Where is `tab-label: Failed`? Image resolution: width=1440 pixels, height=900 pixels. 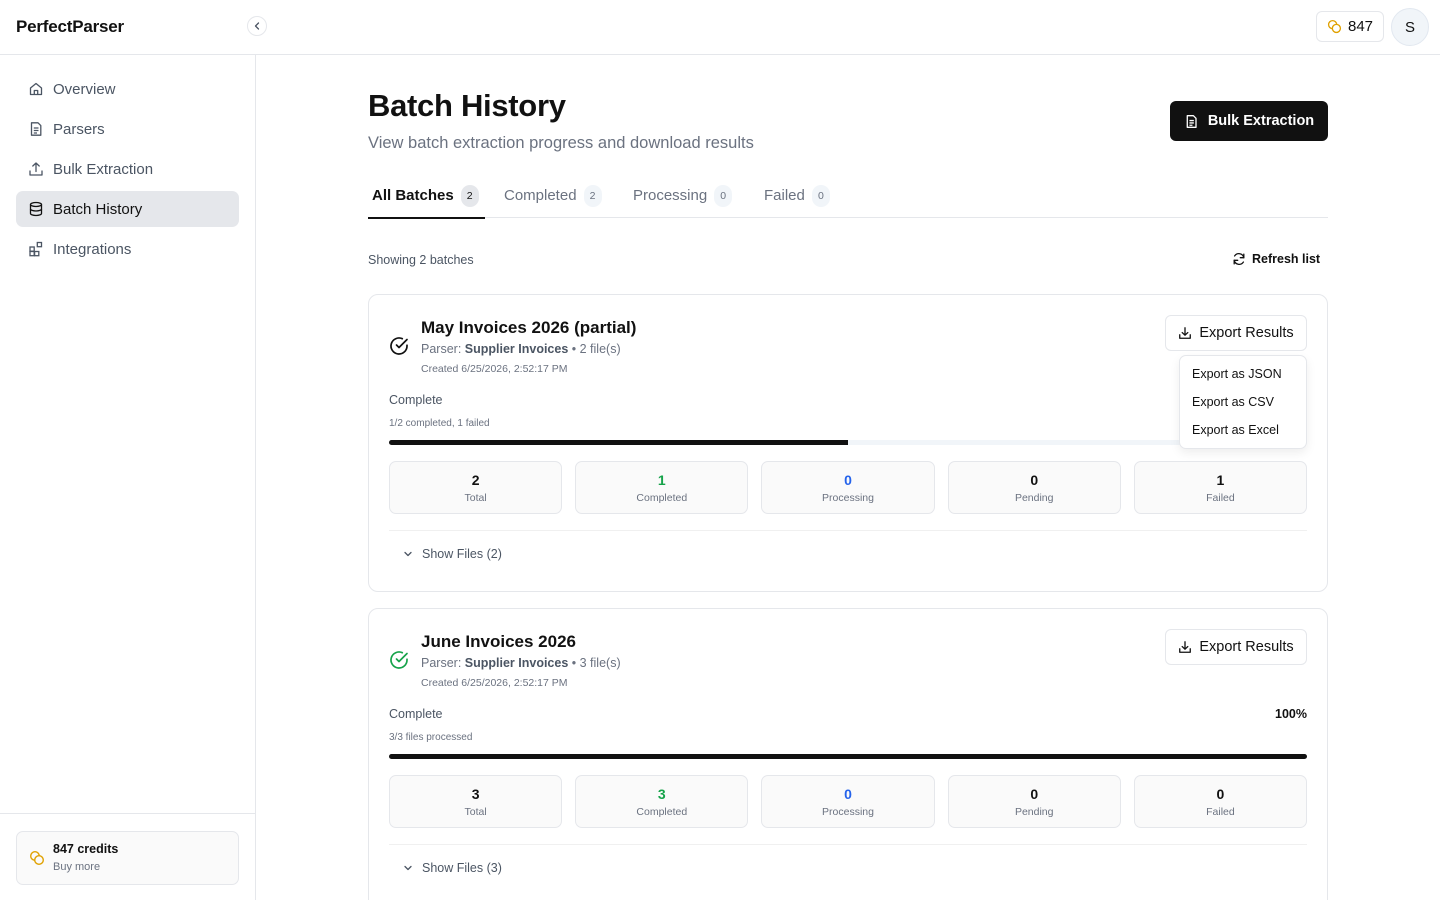
tab-label: Failed is located at coordinates (784, 195).